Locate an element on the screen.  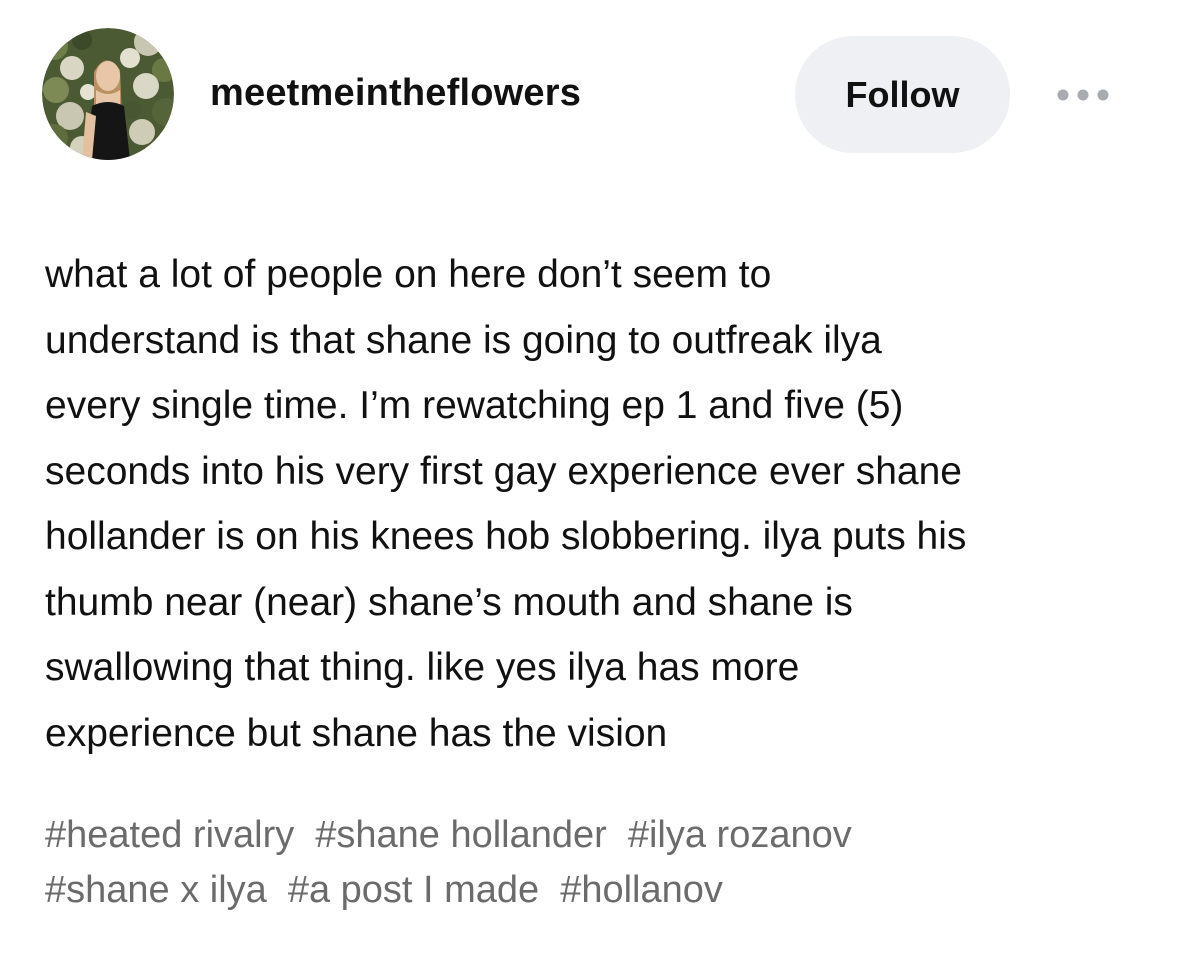
follow-button: Follow is located at coordinates (902, 94).